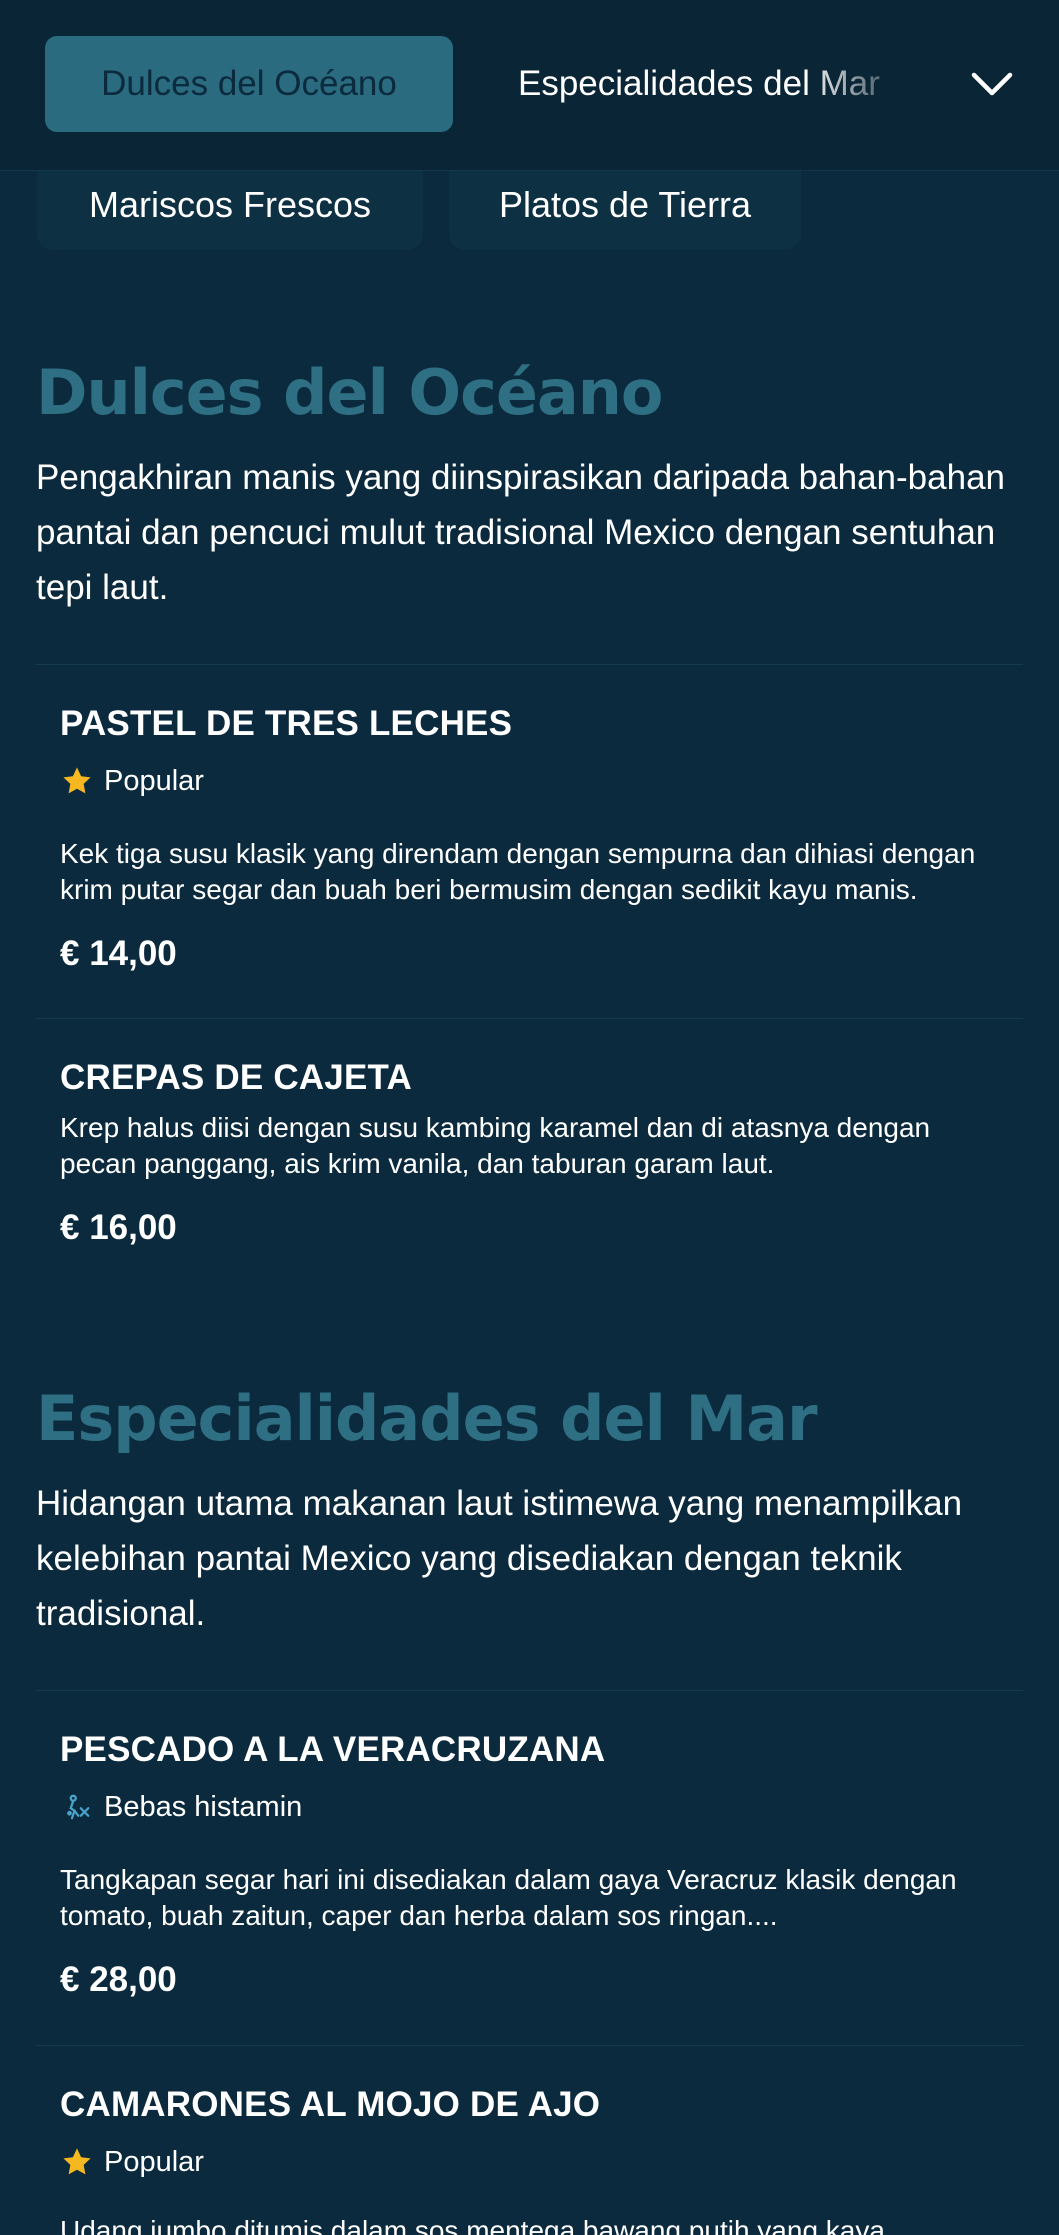  What do you see at coordinates (625, 204) in the screenshot?
I see `category-pill-label: Platos de Tierra` at bounding box center [625, 204].